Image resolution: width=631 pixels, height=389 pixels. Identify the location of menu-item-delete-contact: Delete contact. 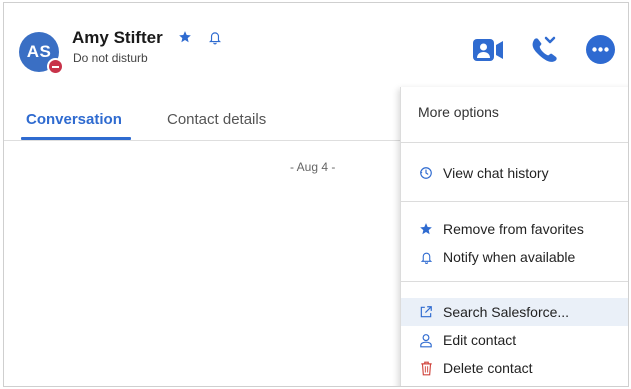
(514, 368).